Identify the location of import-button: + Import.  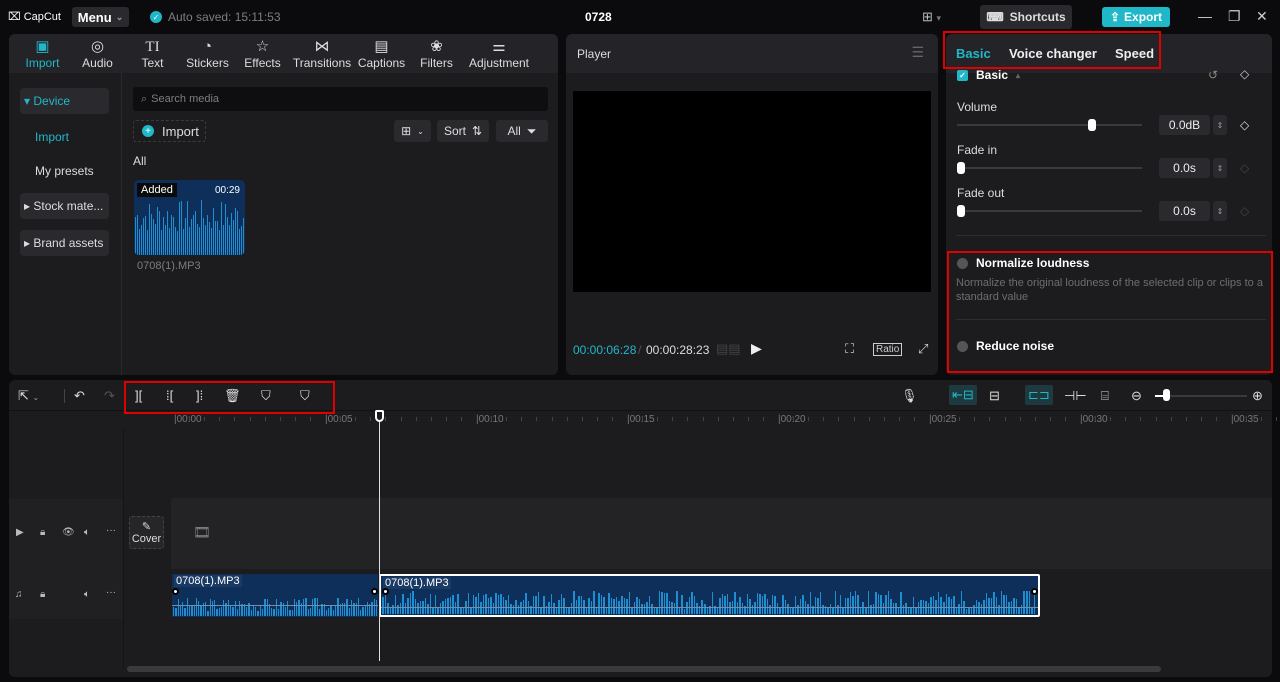
(169, 131).